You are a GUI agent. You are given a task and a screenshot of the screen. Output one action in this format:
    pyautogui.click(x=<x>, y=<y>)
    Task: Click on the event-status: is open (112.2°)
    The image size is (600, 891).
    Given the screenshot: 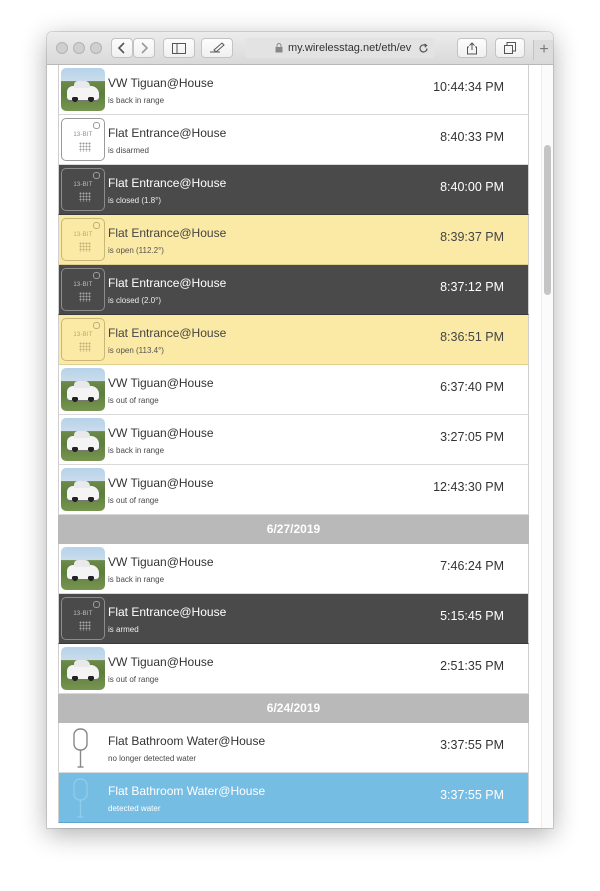 What is the action you would take?
    pyautogui.click(x=136, y=250)
    